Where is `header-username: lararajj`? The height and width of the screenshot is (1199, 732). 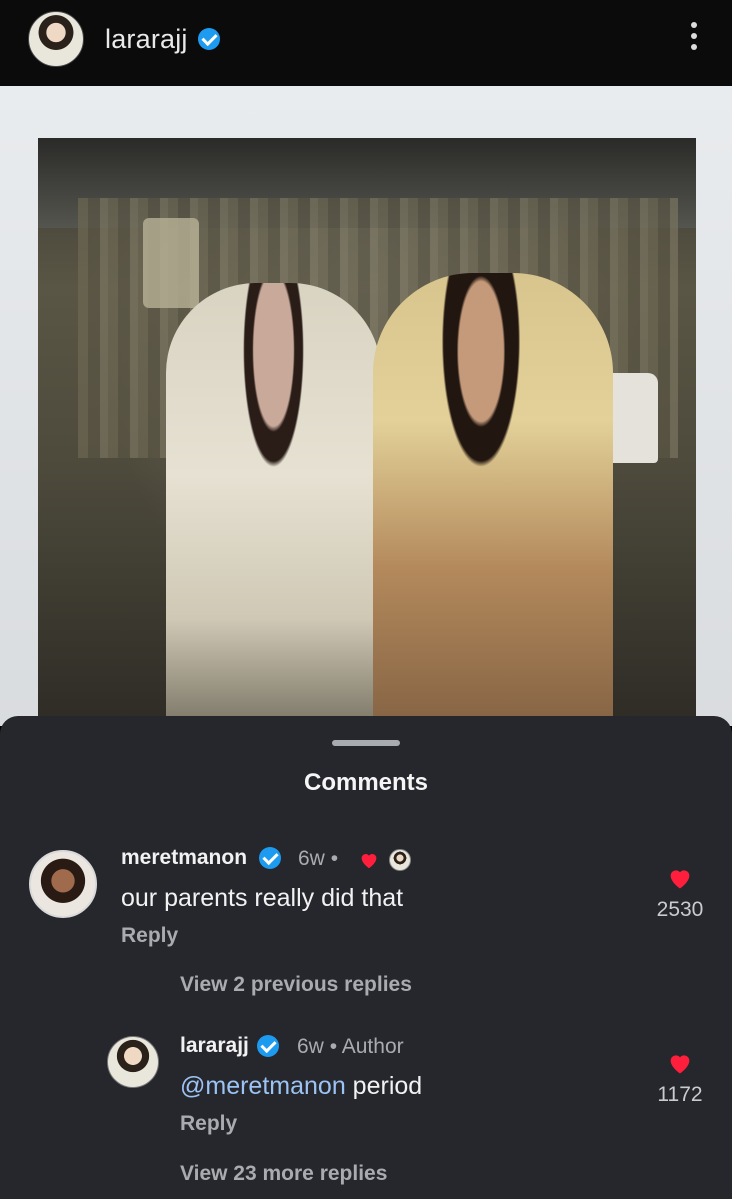
header-username: lararajj is located at coordinates (146, 39).